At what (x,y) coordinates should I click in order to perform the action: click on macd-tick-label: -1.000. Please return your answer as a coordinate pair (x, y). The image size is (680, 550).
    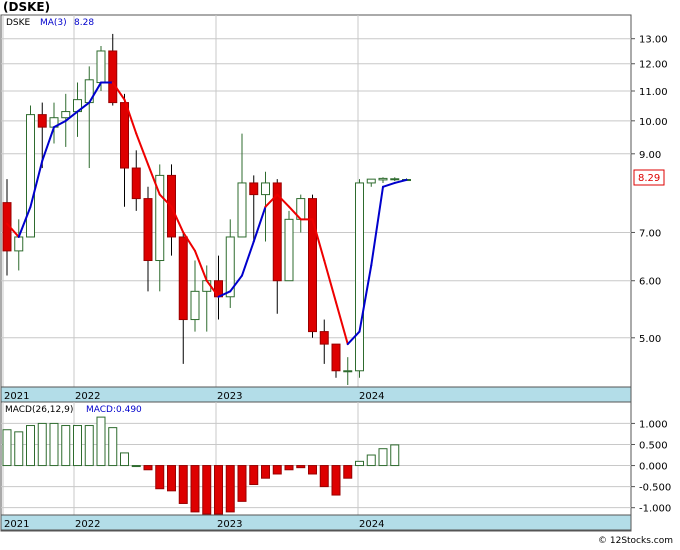
    Looking at the image, I should click on (655, 509).